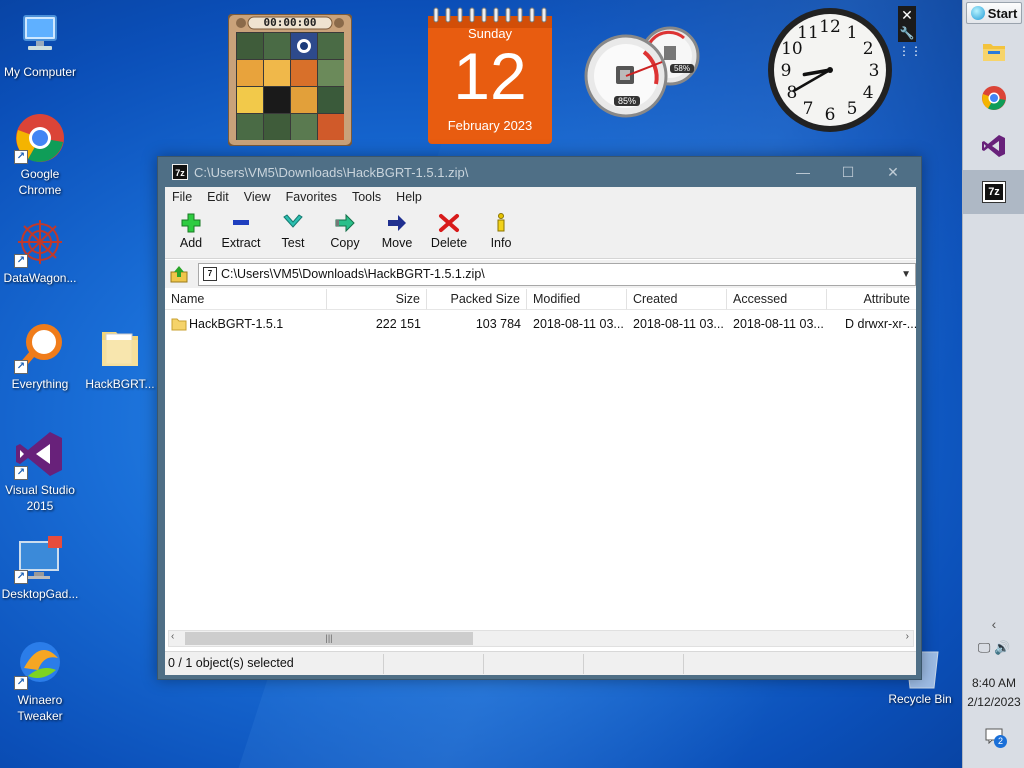 The height and width of the screenshot is (768, 1024). What do you see at coordinates (312, 197) in the screenshot?
I see `menu-favorites: Favorites` at bounding box center [312, 197].